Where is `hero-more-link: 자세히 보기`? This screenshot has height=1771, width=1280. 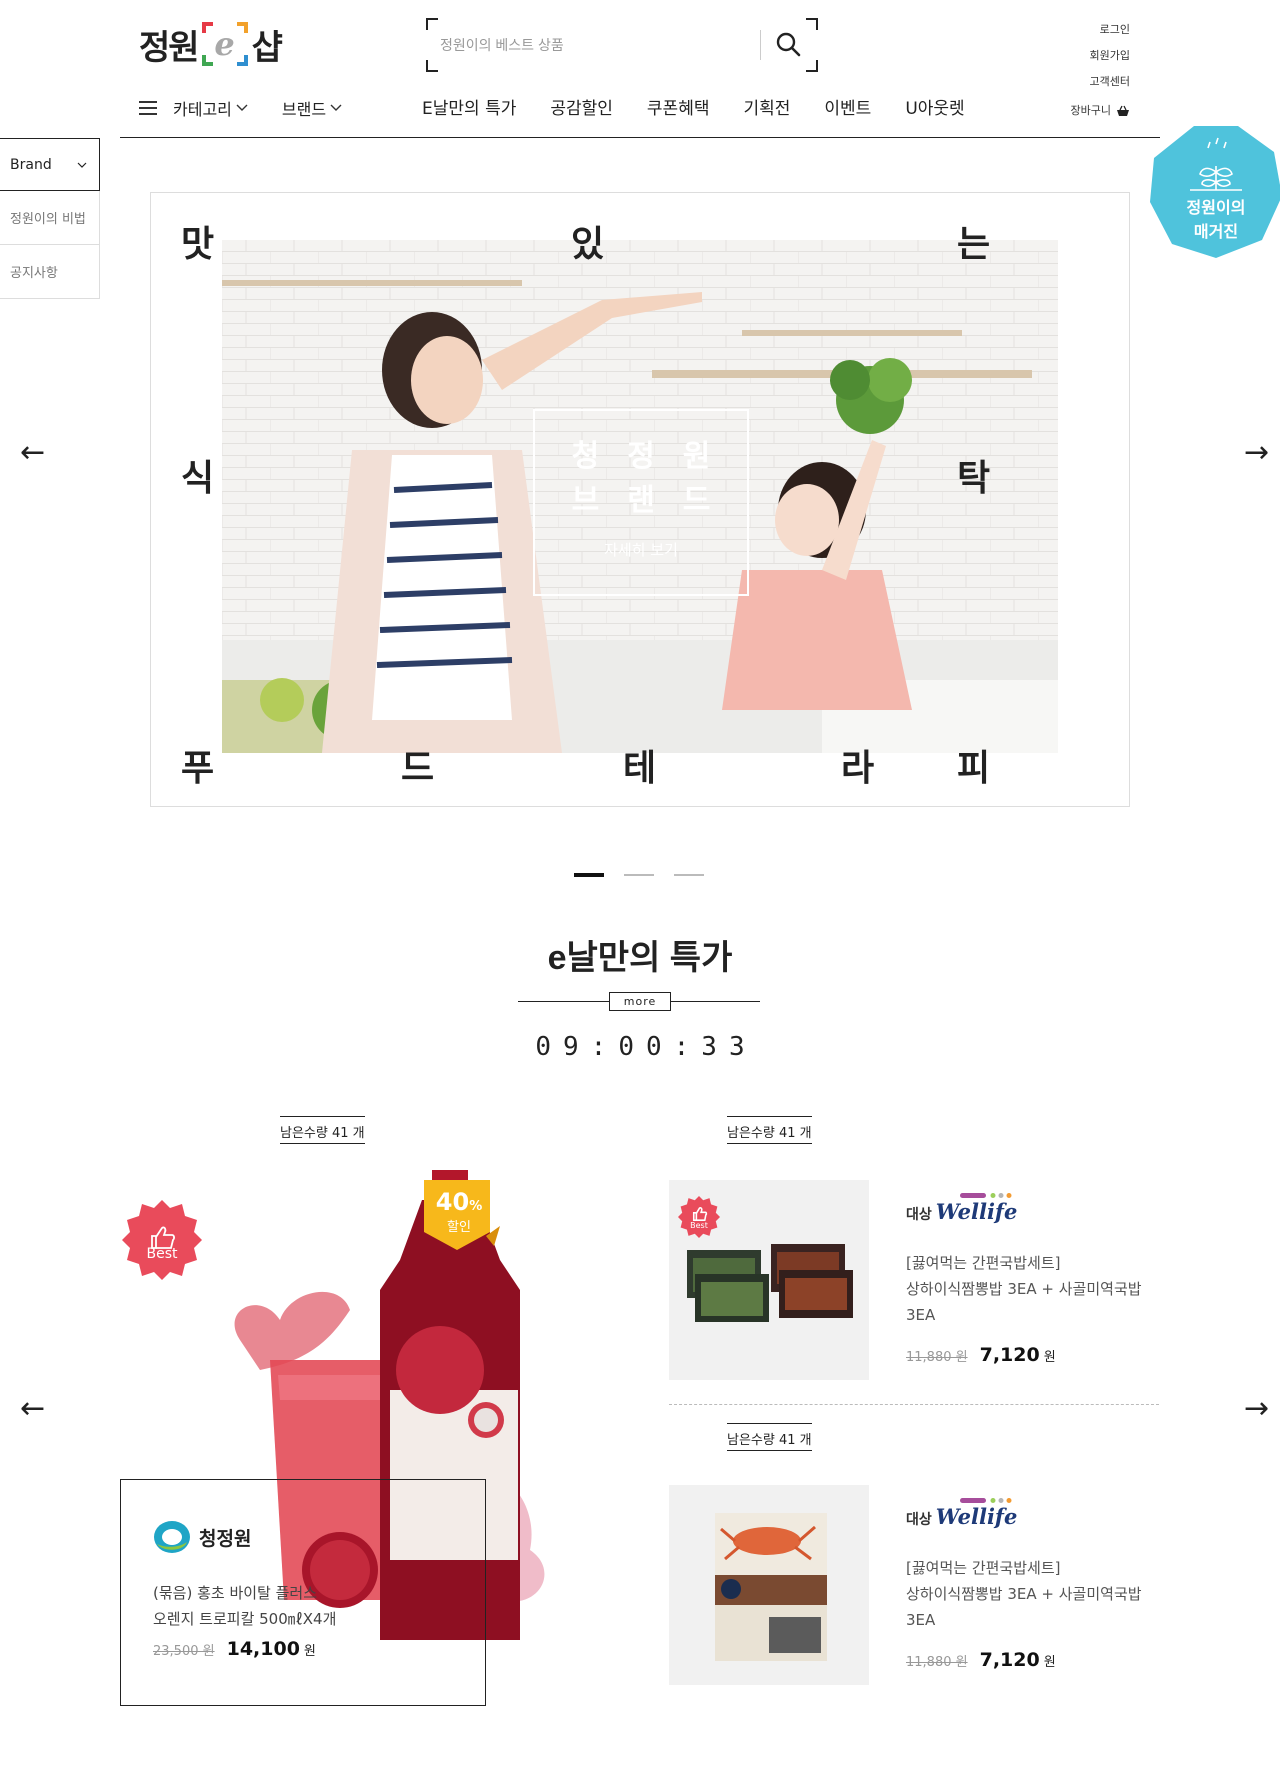 hero-more-link: 자세히 보기 is located at coordinates (641, 549).